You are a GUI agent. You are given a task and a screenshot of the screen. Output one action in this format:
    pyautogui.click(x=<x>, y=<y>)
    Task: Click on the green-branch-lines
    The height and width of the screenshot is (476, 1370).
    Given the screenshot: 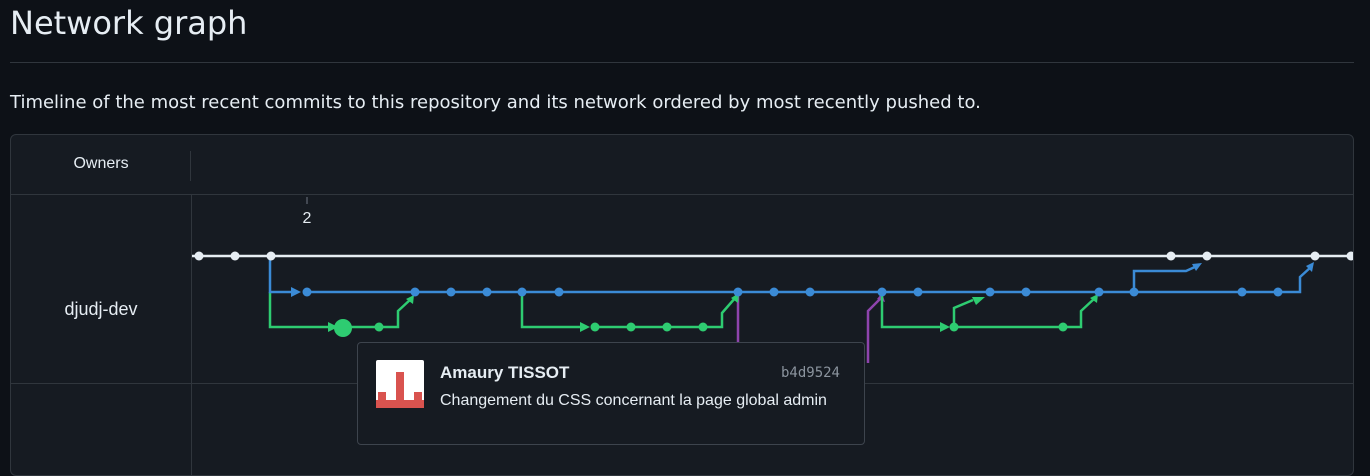 What is the action you would take?
    pyautogui.click(x=682, y=310)
    